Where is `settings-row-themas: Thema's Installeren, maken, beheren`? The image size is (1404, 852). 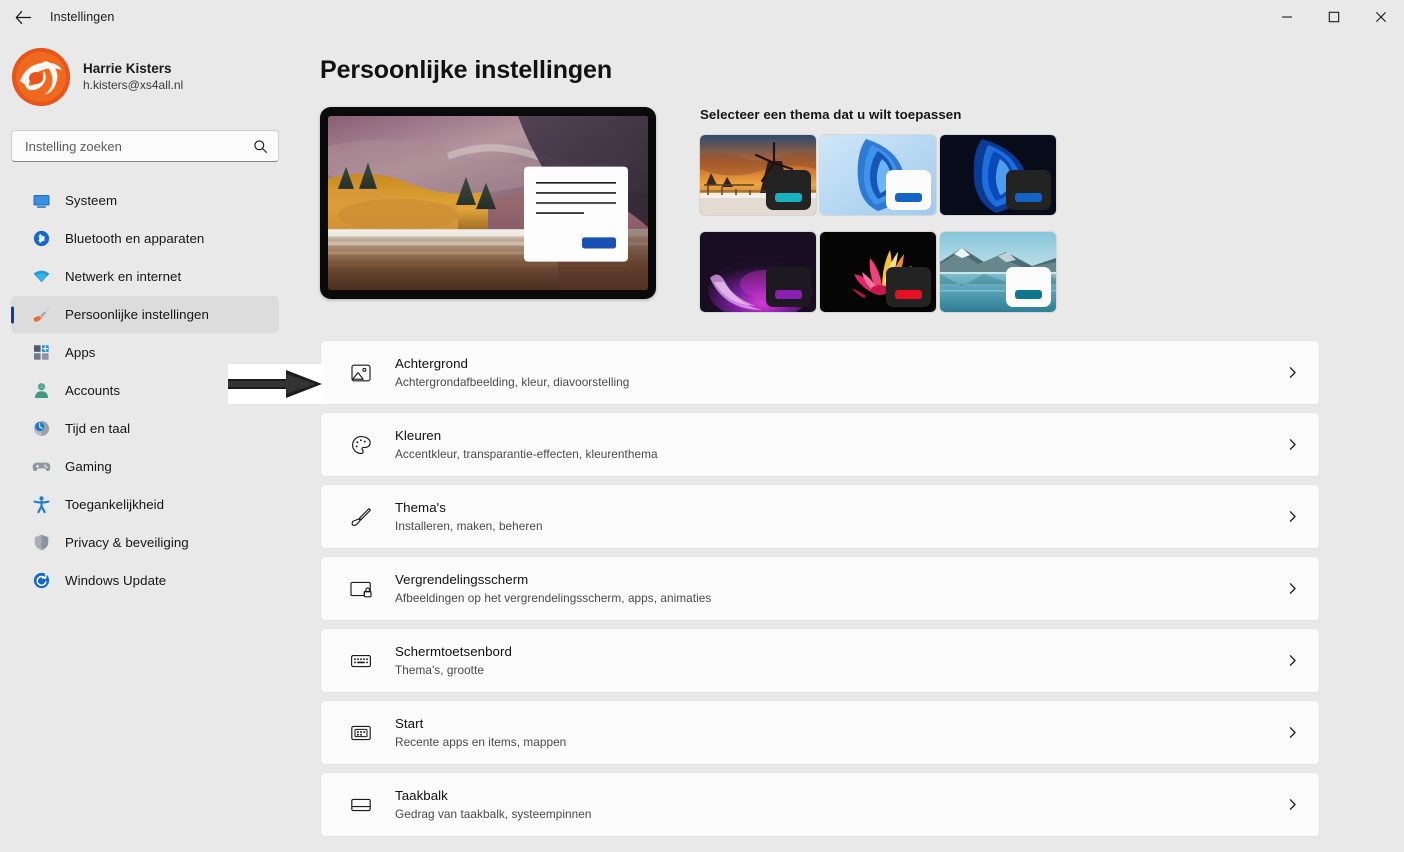 settings-row-themas: Thema's Installeren, maken, beheren is located at coordinates (820, 516).